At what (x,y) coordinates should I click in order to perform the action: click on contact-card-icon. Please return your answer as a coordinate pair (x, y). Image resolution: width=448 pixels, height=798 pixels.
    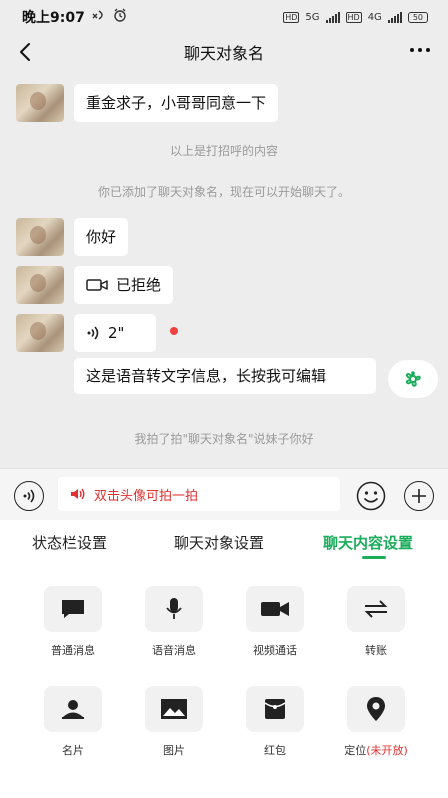
    Looking at the image, I should click on (73, 709).